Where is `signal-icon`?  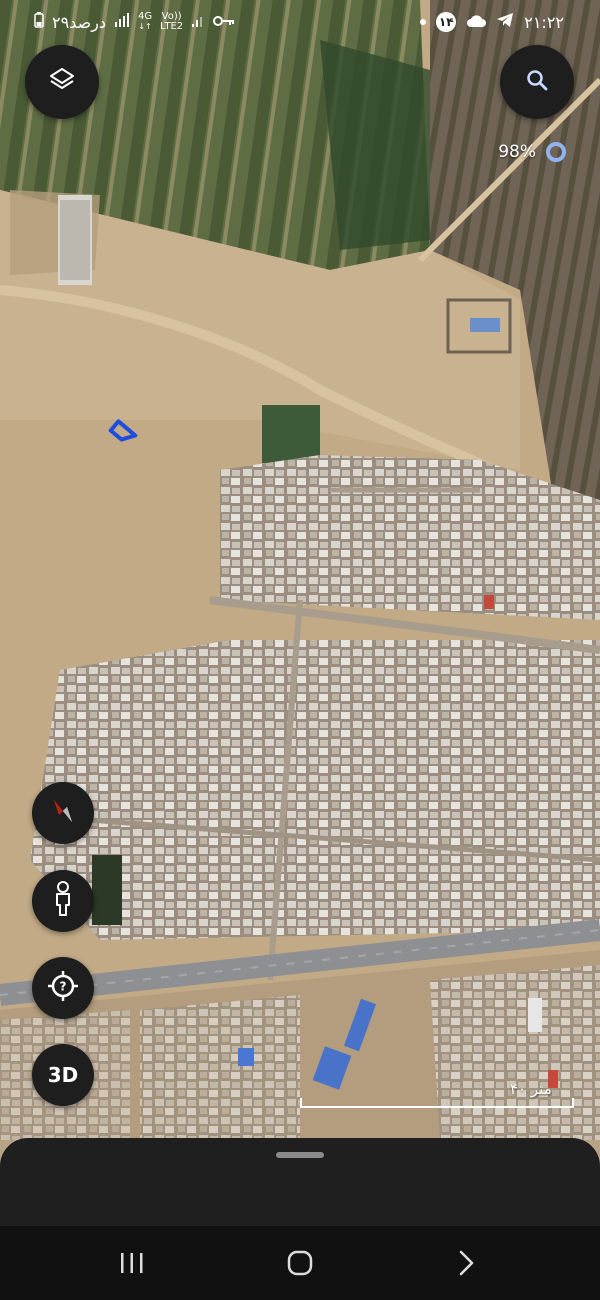 signal-icon is located at coordinates (122, 22).